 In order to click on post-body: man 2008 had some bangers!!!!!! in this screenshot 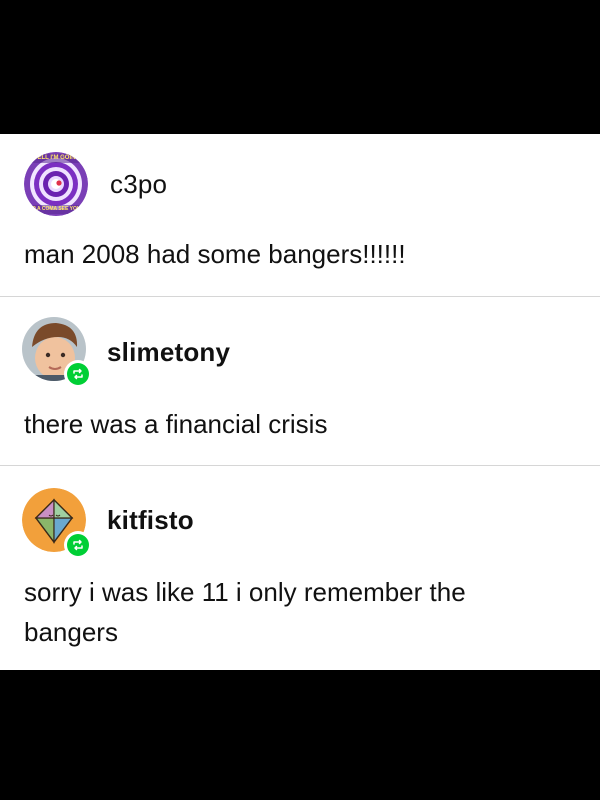, I will do `click(215, 254)`.